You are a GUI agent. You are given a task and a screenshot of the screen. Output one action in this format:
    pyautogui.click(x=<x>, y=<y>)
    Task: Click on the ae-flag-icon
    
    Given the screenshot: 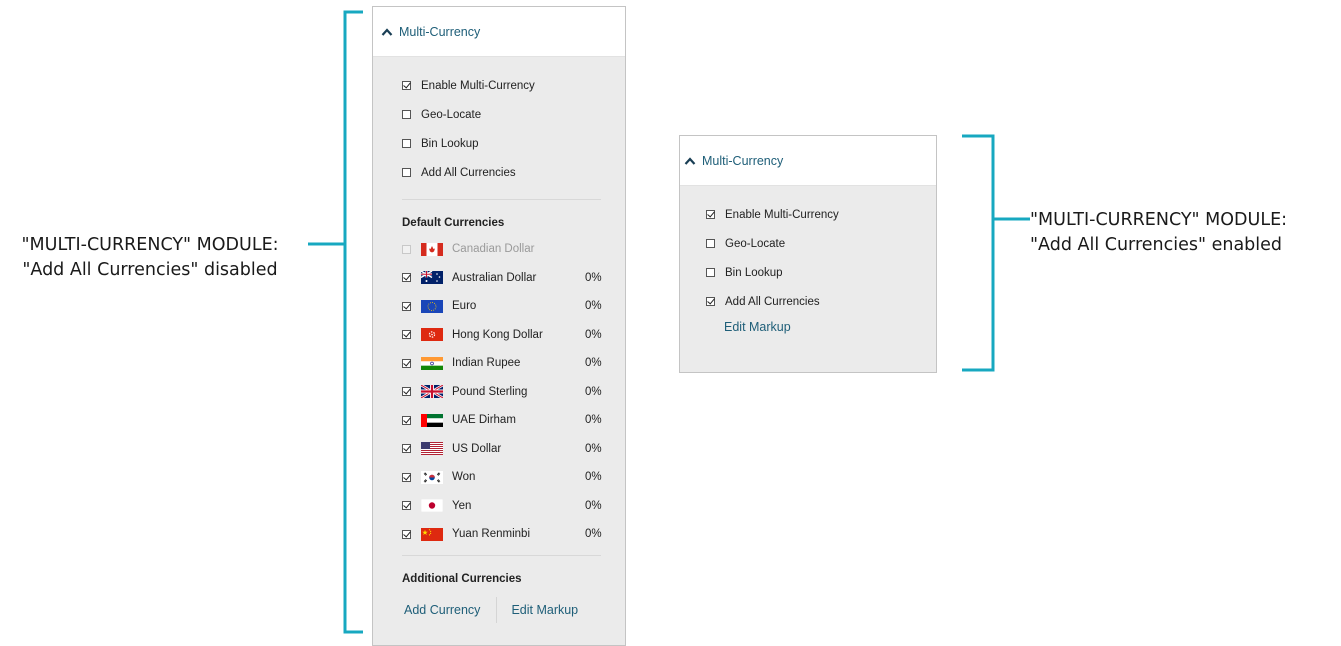 What is the action you would take?
    pyautogui.click(x=432, y=420)
    